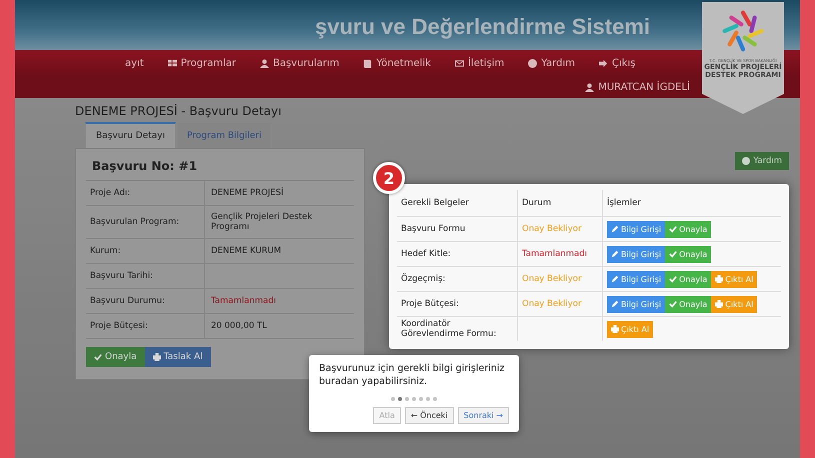 The height and width of the screenshot is (458, 815). What do you see at coordinates (145, 276) in the screenshot?
I see `field-label: Başvuru Tarihi:` at bounding box center [145, 276].